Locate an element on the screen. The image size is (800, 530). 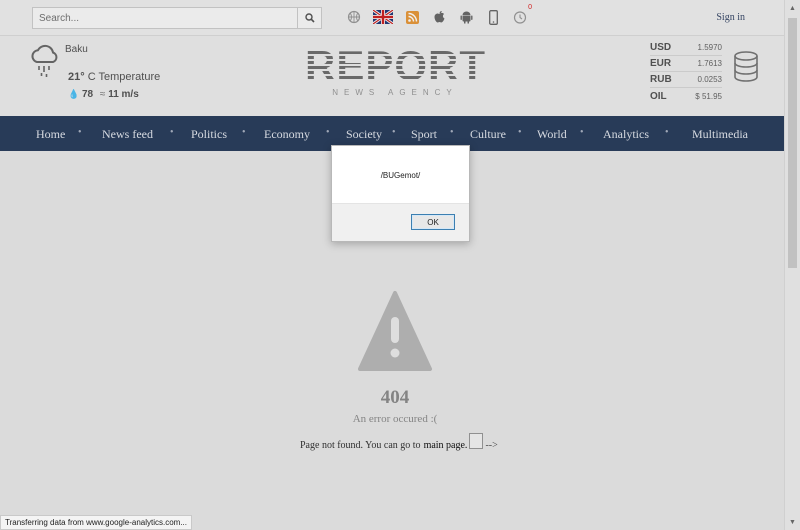
scroll-thumb is located at coordinates (792, 143).